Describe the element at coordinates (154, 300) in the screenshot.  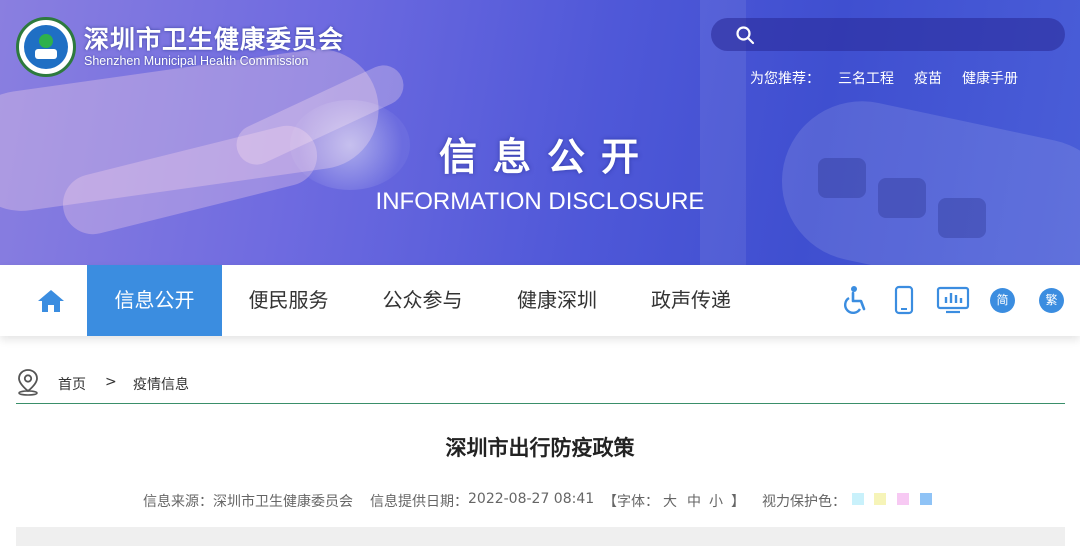
I see `nav-item-info-disclosure: 信息公开` at that location.